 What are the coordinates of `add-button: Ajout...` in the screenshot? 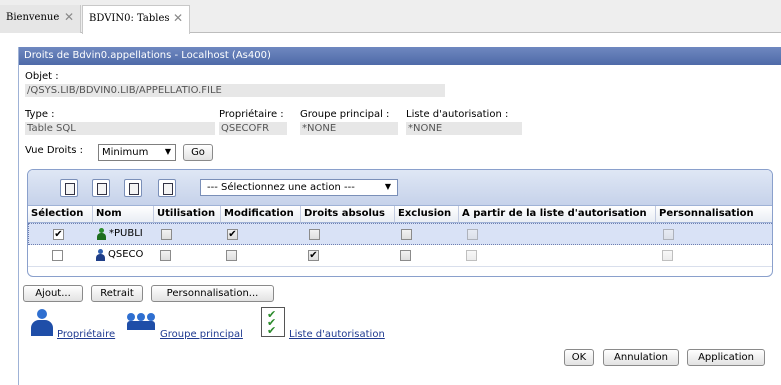 It's located at (53, 293).